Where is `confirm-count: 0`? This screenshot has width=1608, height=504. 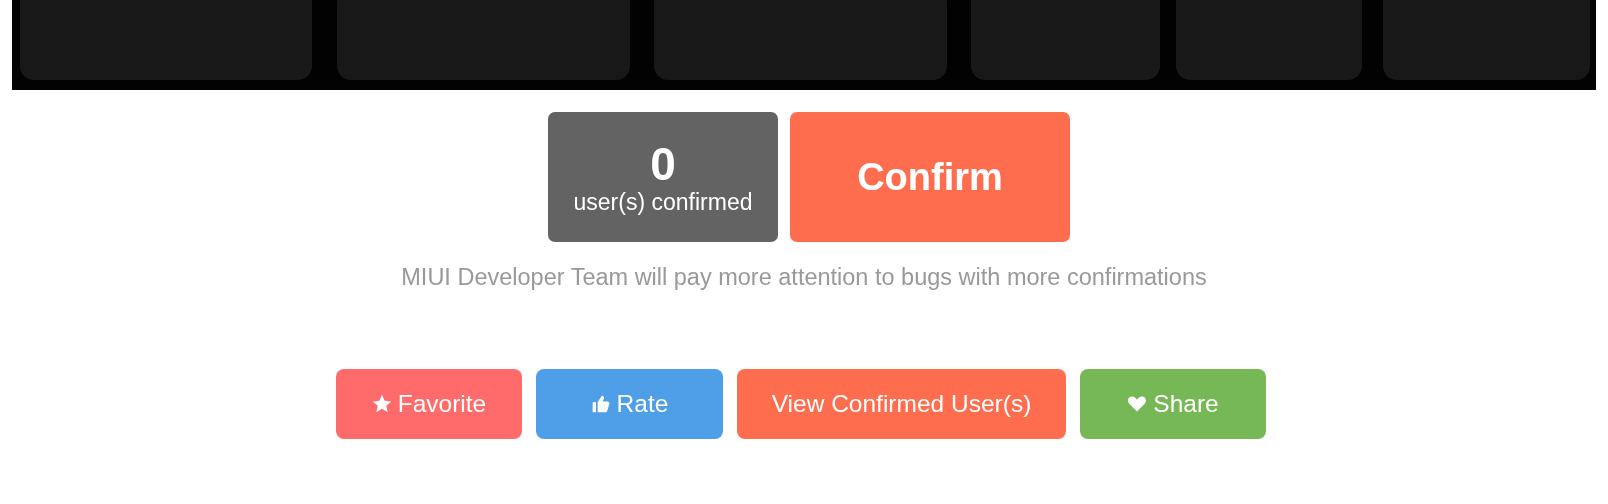 confirm-count: 0 is located at coordinates (663, 164).